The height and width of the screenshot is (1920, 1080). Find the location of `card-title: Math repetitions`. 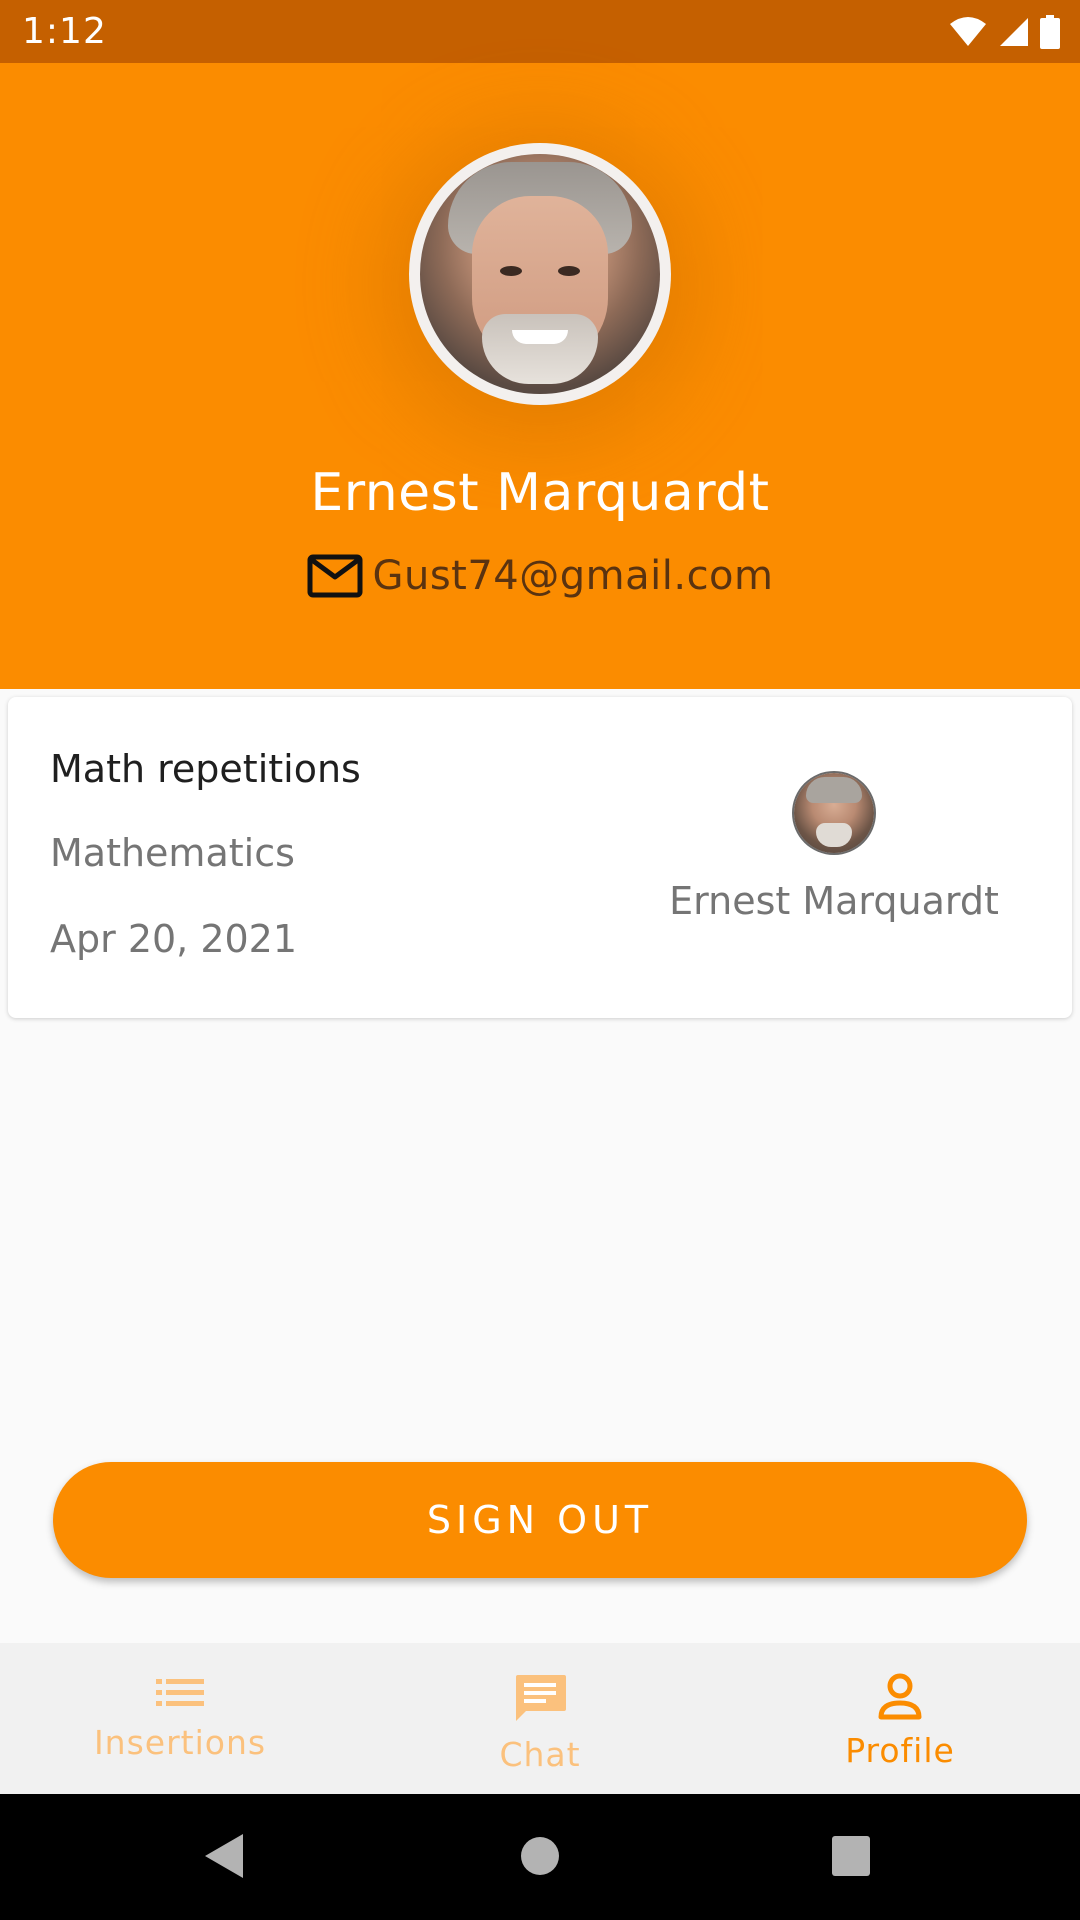

card-title: Math repetitions is located at coordinates (205, 769).